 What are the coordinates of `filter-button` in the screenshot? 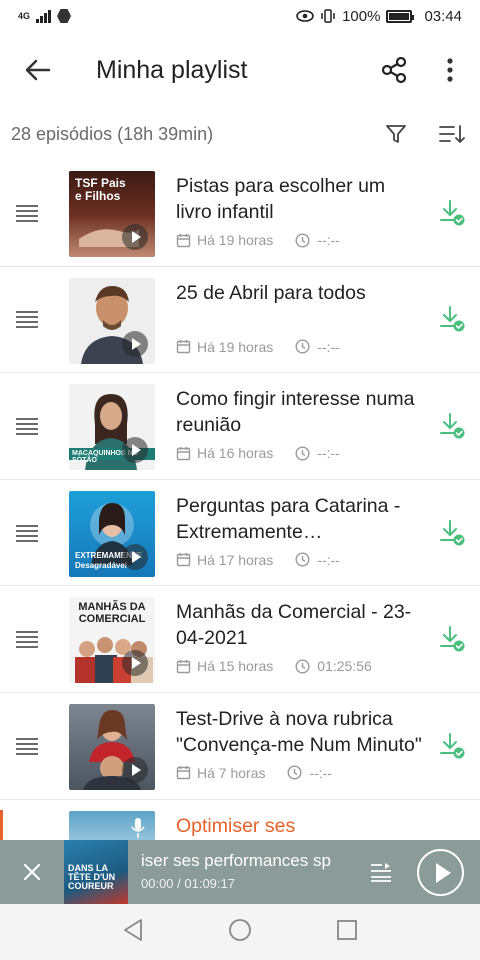 It's located at (396, 134).